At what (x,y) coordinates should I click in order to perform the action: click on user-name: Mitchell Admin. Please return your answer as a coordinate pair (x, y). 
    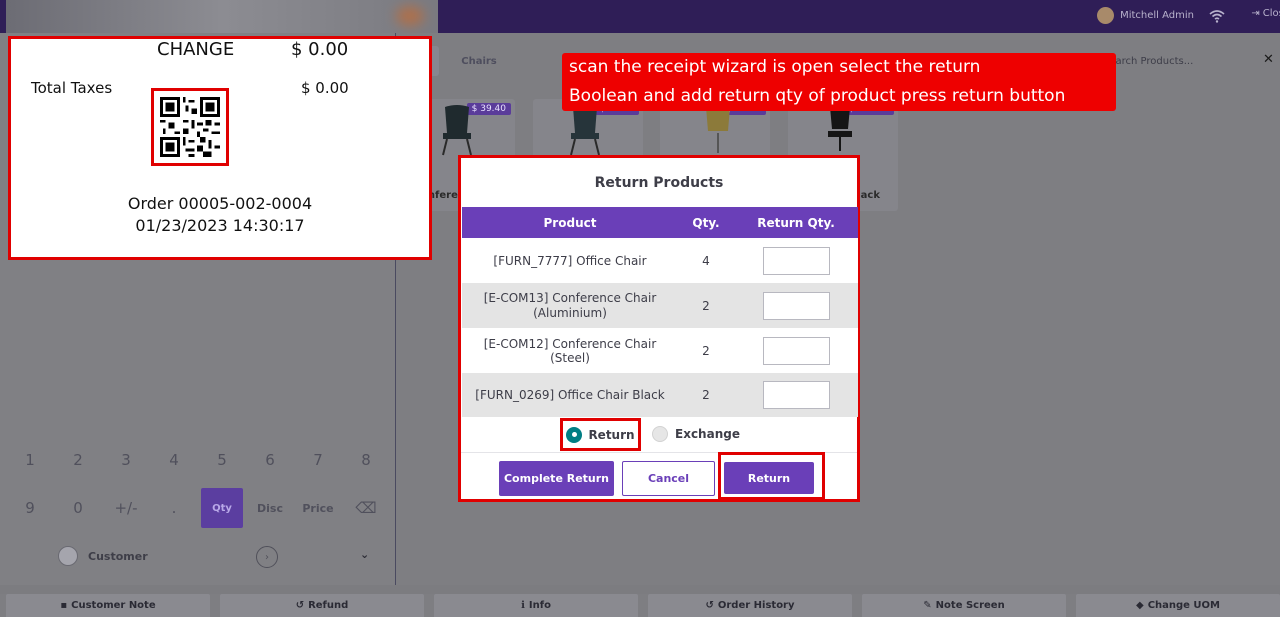
    Looking at the image, I should click on (1157, 15).